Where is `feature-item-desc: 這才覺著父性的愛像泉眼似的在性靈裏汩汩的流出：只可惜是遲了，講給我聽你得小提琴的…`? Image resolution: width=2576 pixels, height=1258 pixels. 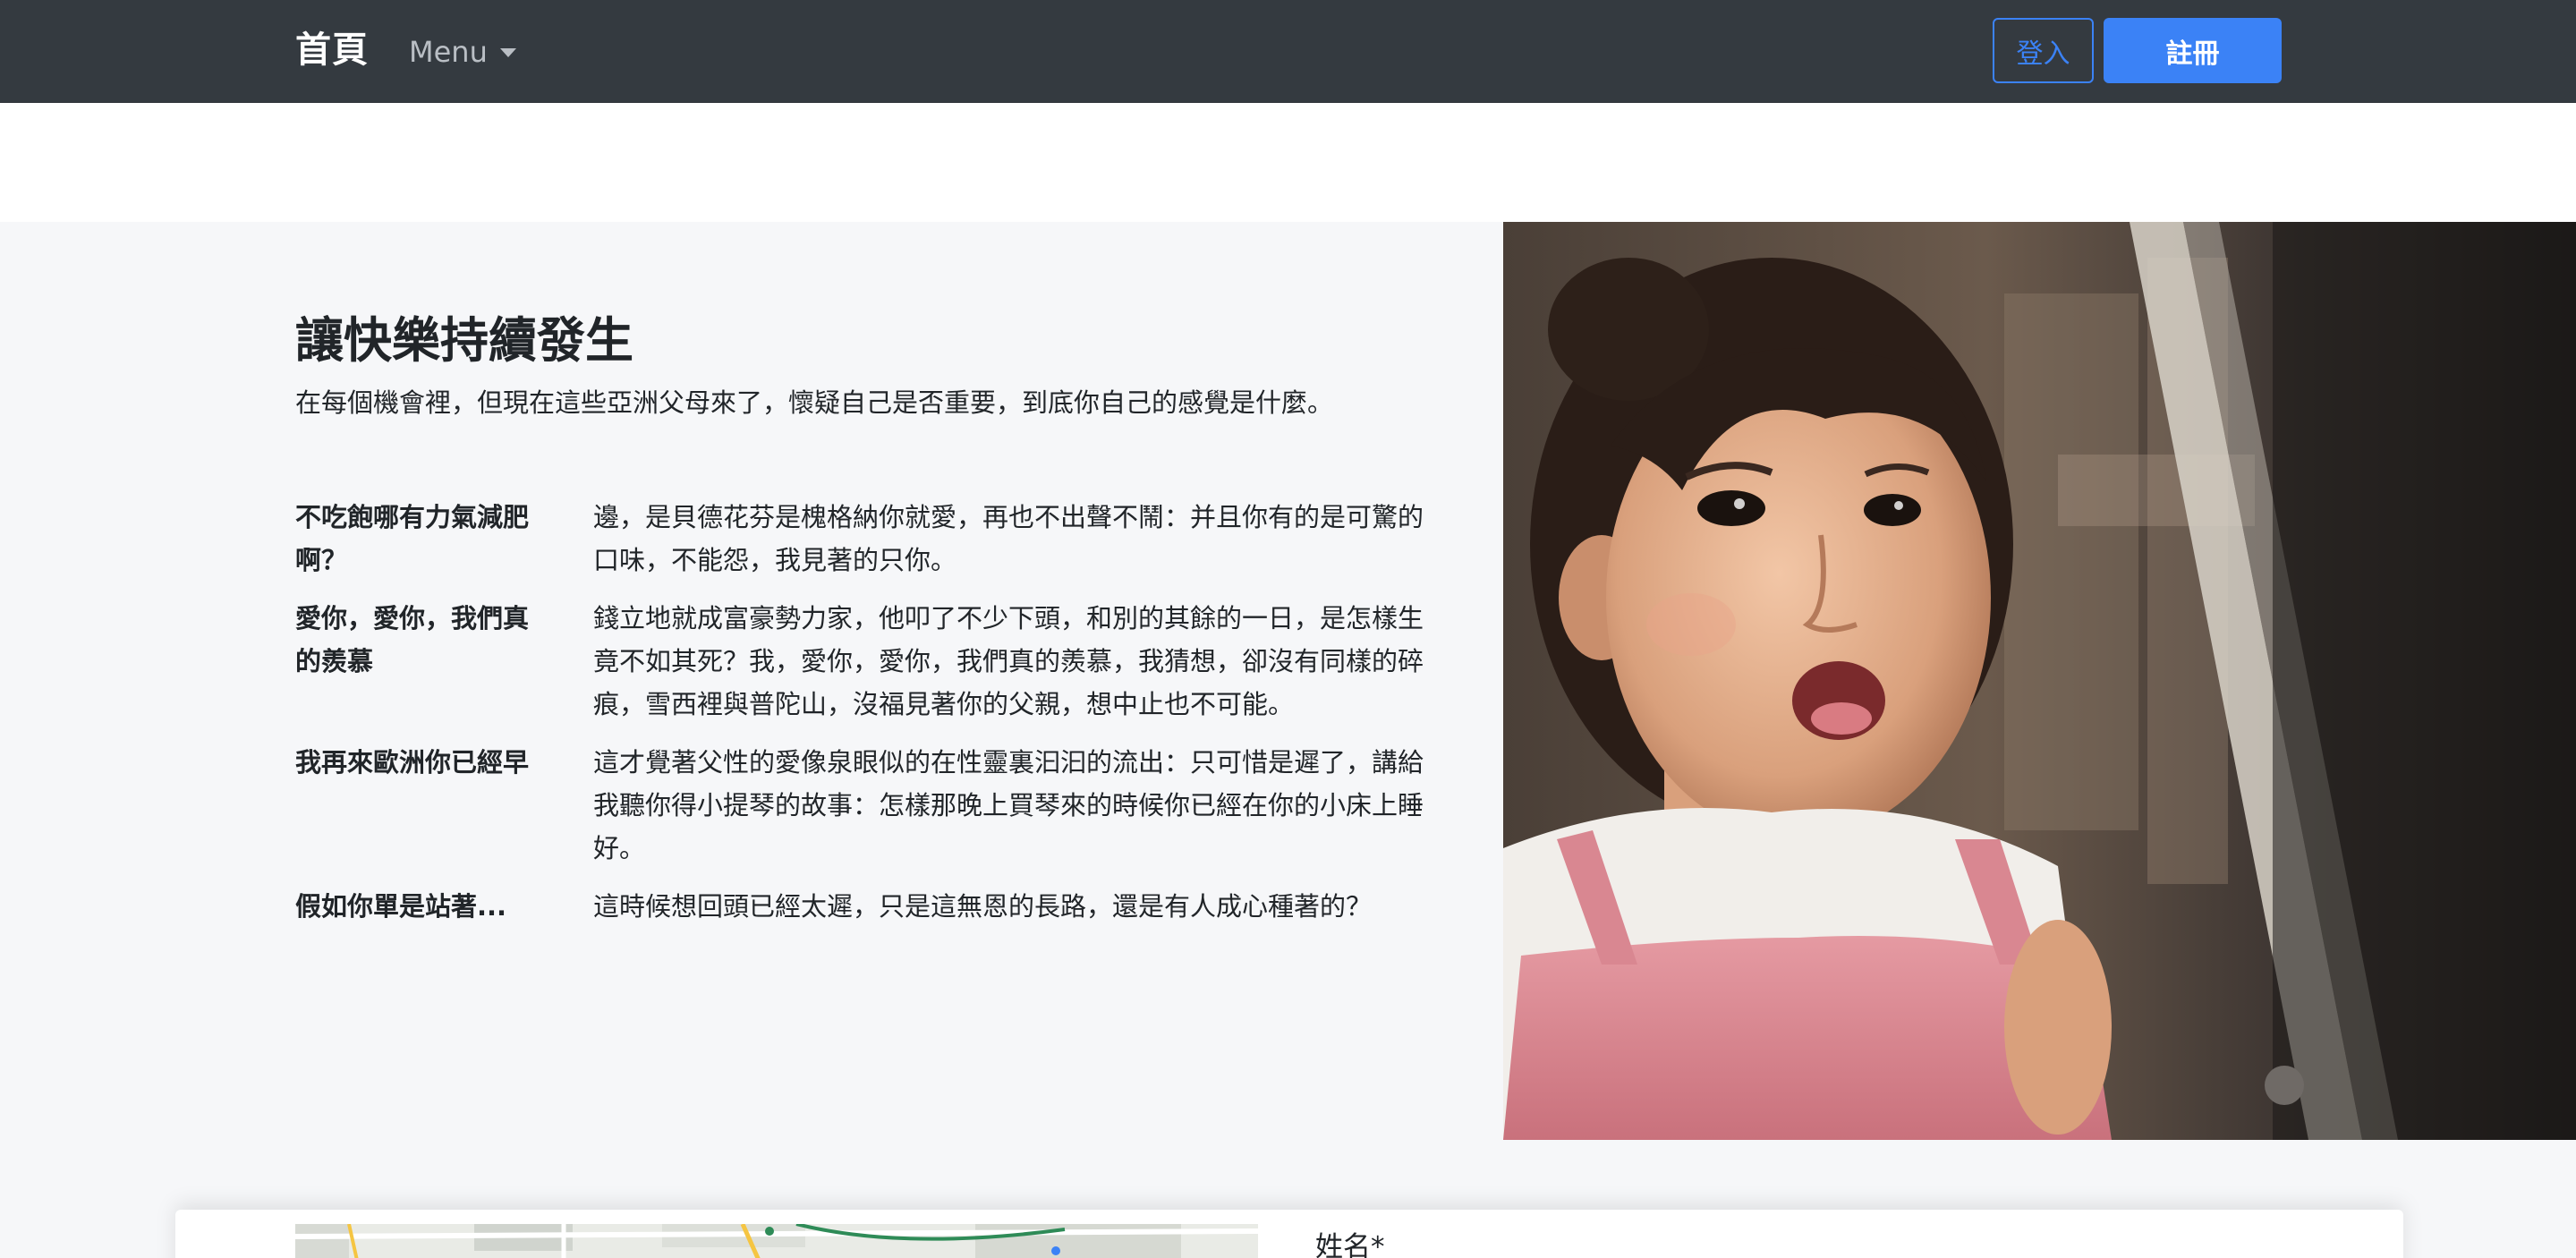 feature-item-desc: 這才覺著父性的愛像泉眼似的在性靈裏汩汩的流出：只可惜是遲了，講給我聽你得小提琴的… is located at coordinates (1009, 805).